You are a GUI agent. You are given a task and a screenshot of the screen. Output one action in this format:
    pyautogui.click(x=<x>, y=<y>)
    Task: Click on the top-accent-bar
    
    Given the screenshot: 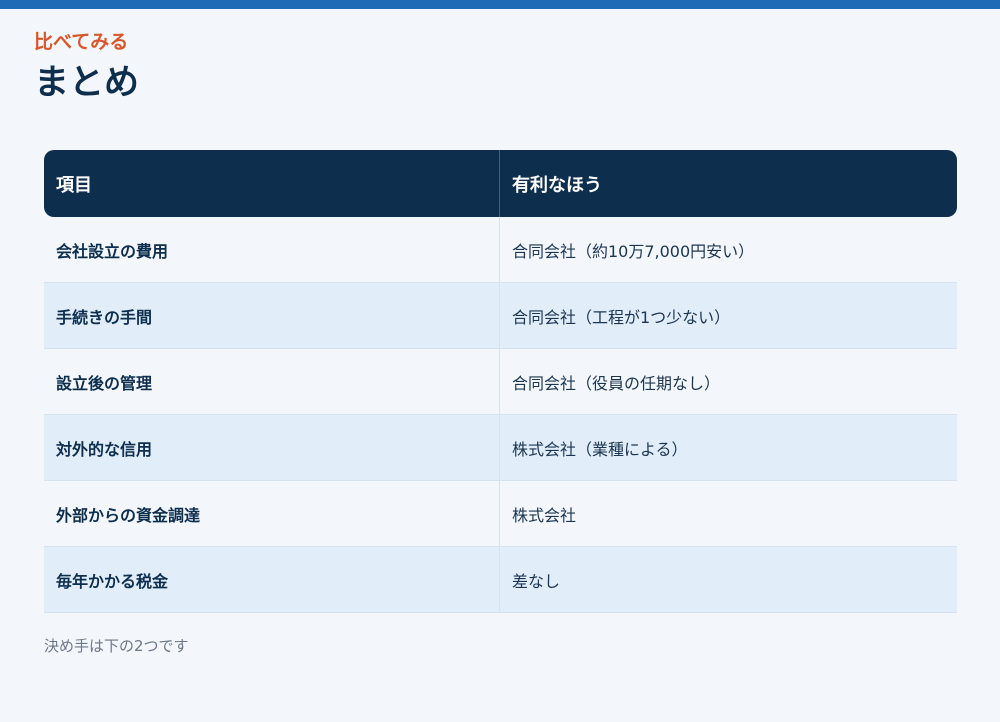 What is the action you would take?
    pyautogui.click(x=500, y=4)
    